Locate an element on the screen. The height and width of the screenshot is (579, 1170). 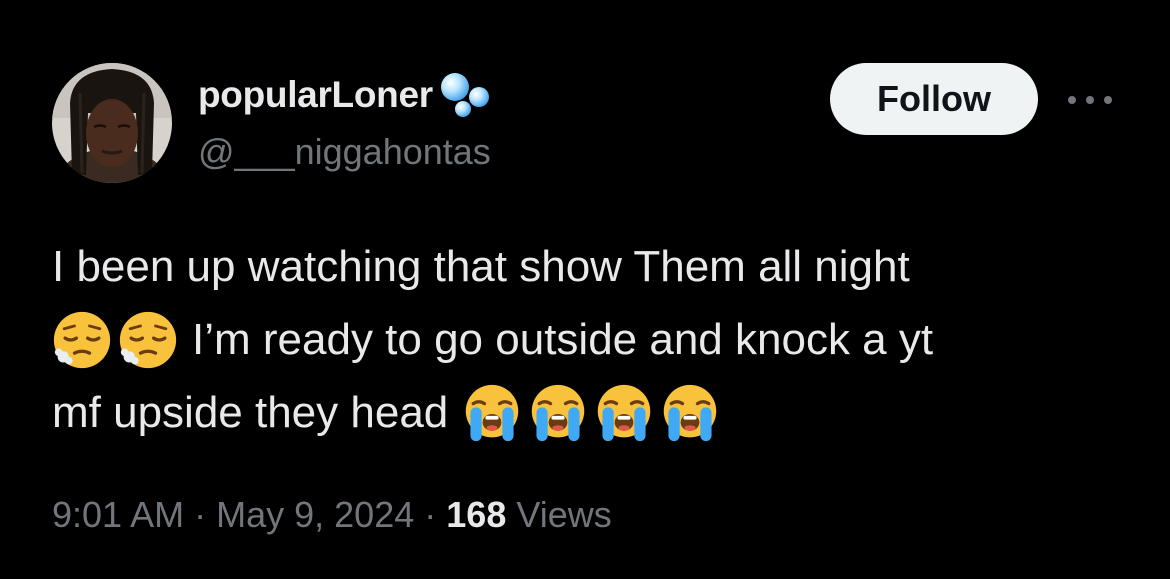
tweet-line-2: I’m ready to go outside and knock a yt is located at coordinates (592, 339).